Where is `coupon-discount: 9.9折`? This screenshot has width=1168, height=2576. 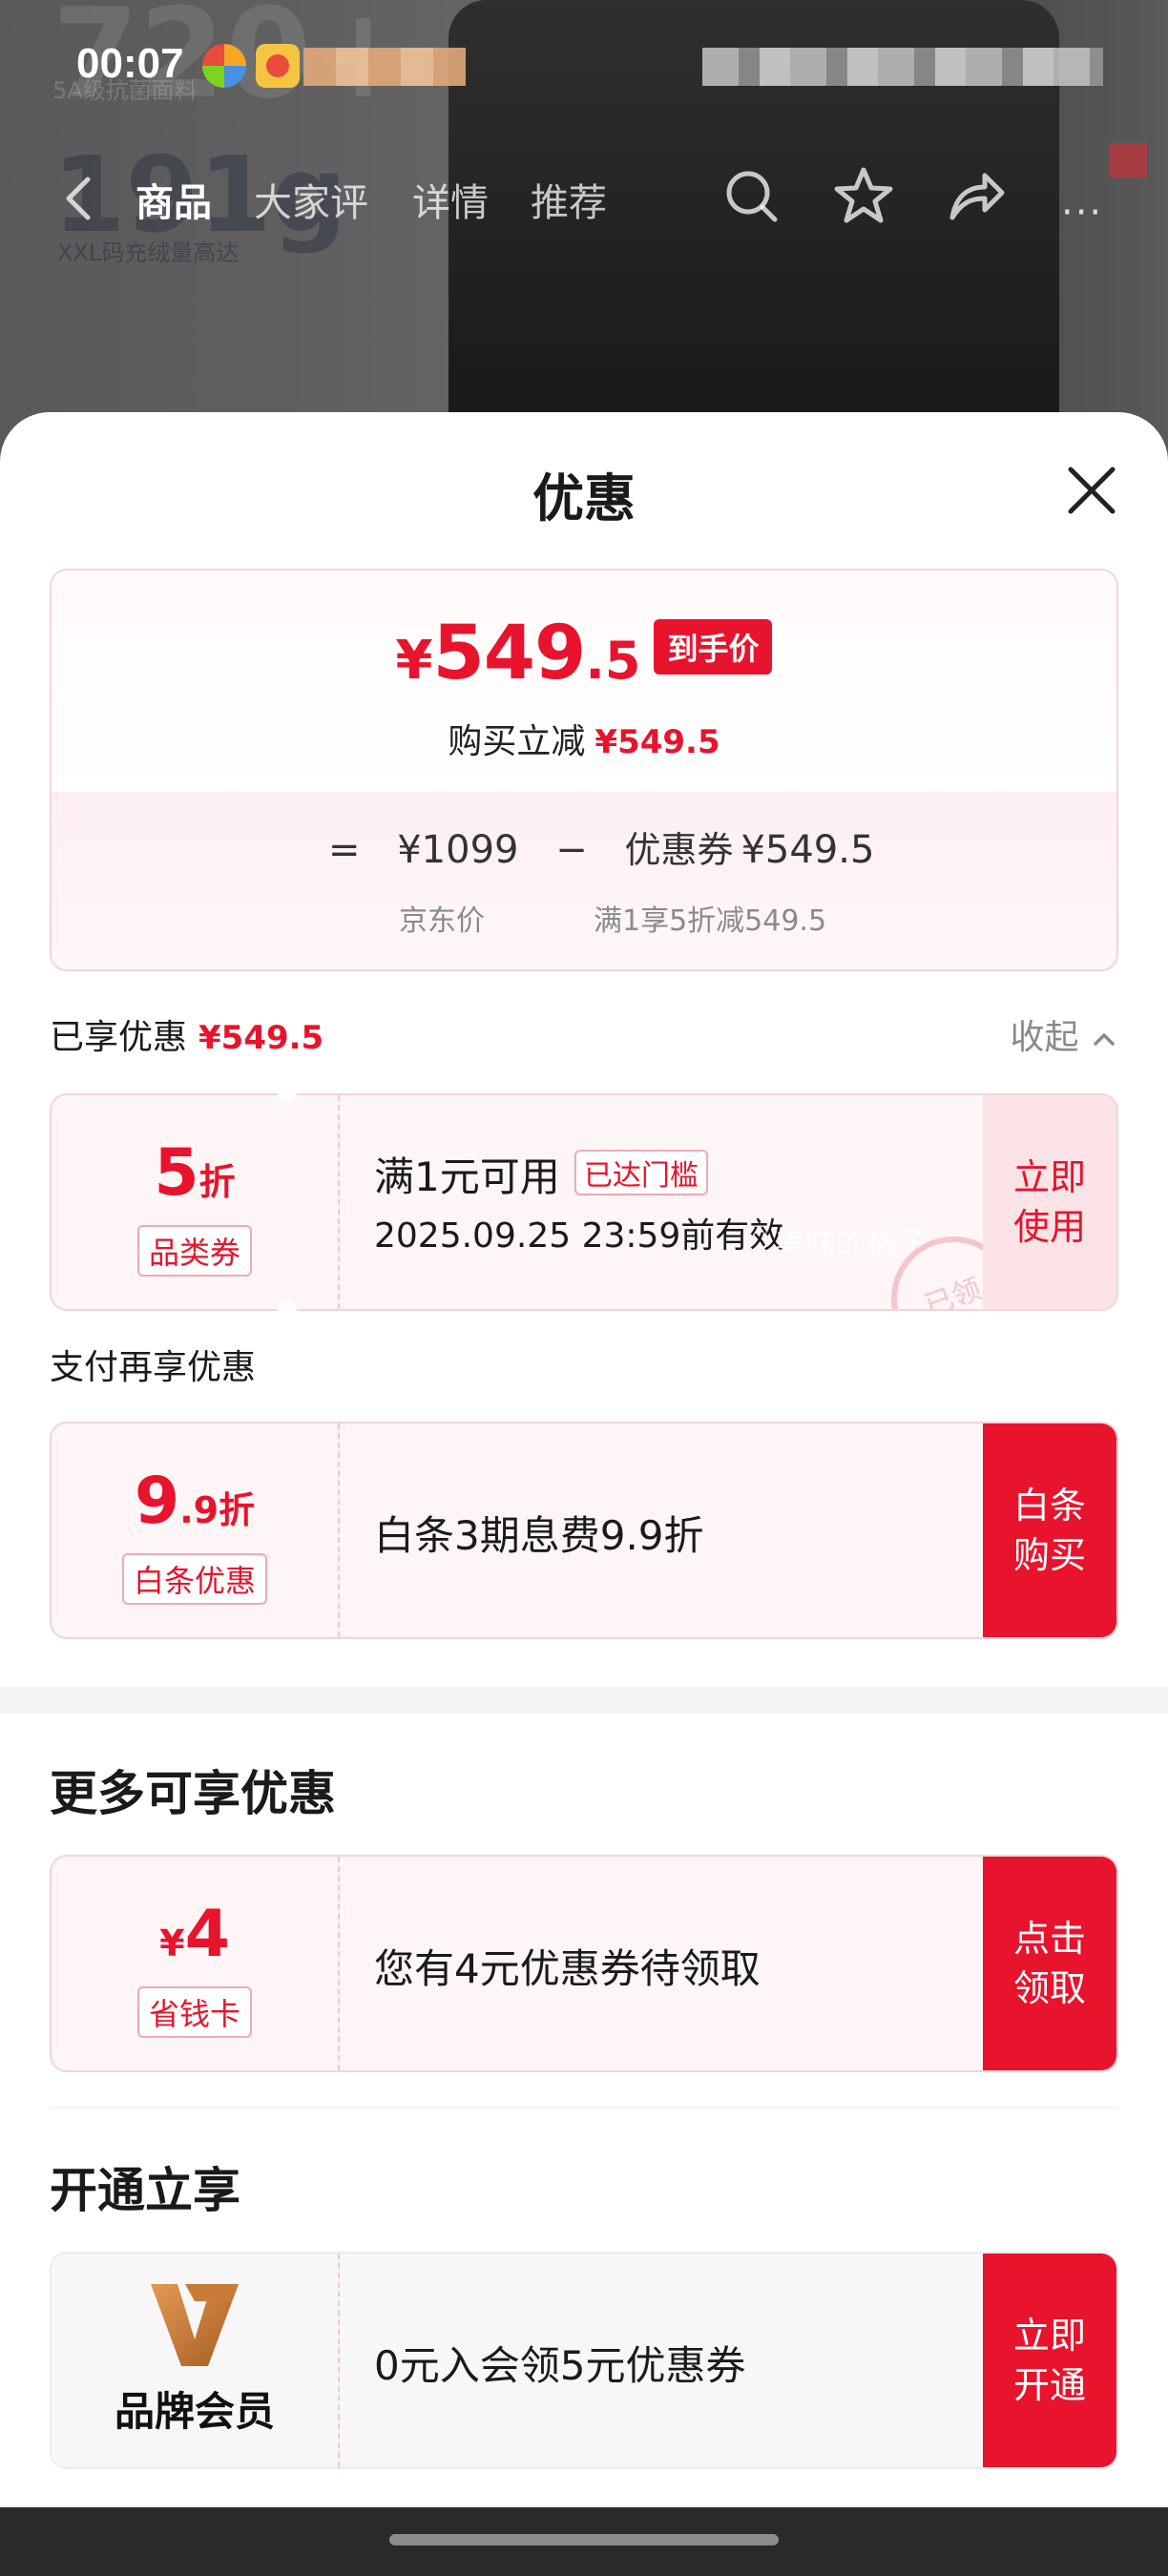
coupon-discount: 9.9折 is located at coordinates (195, 1501).